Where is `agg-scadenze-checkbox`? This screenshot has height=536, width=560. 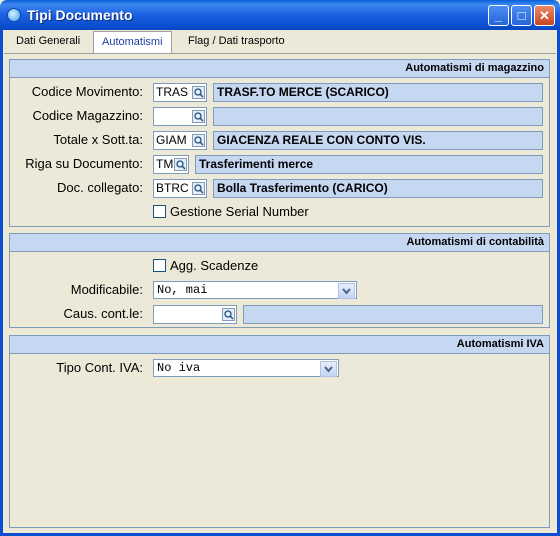
agg-scadenze-checkbox is located at coordinates (159, 265).